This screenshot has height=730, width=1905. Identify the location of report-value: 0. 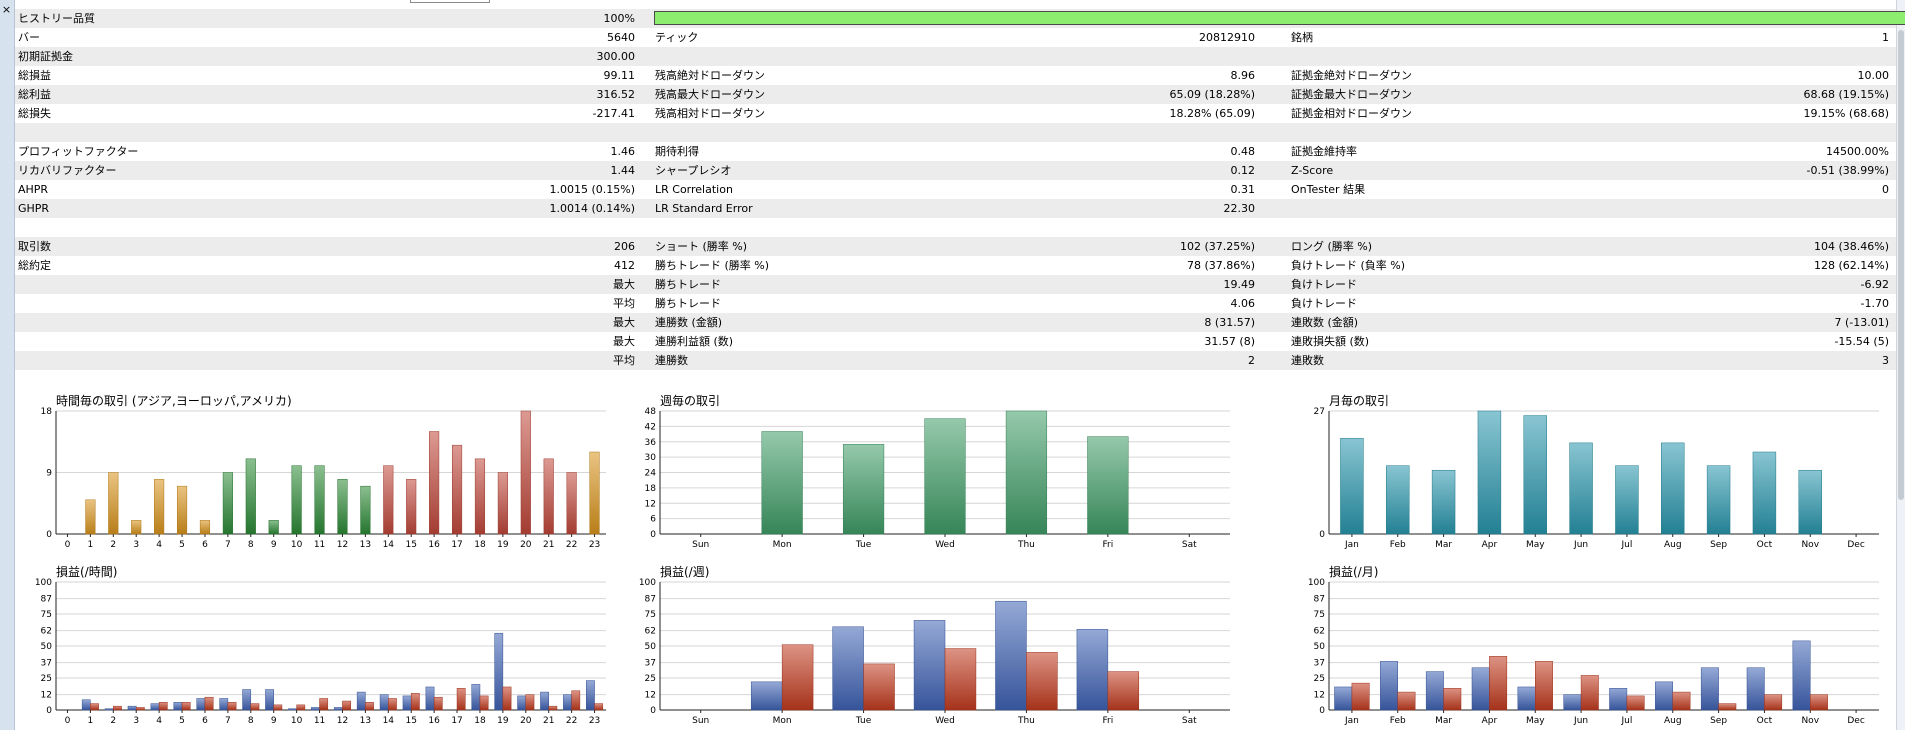
(1885, 189).